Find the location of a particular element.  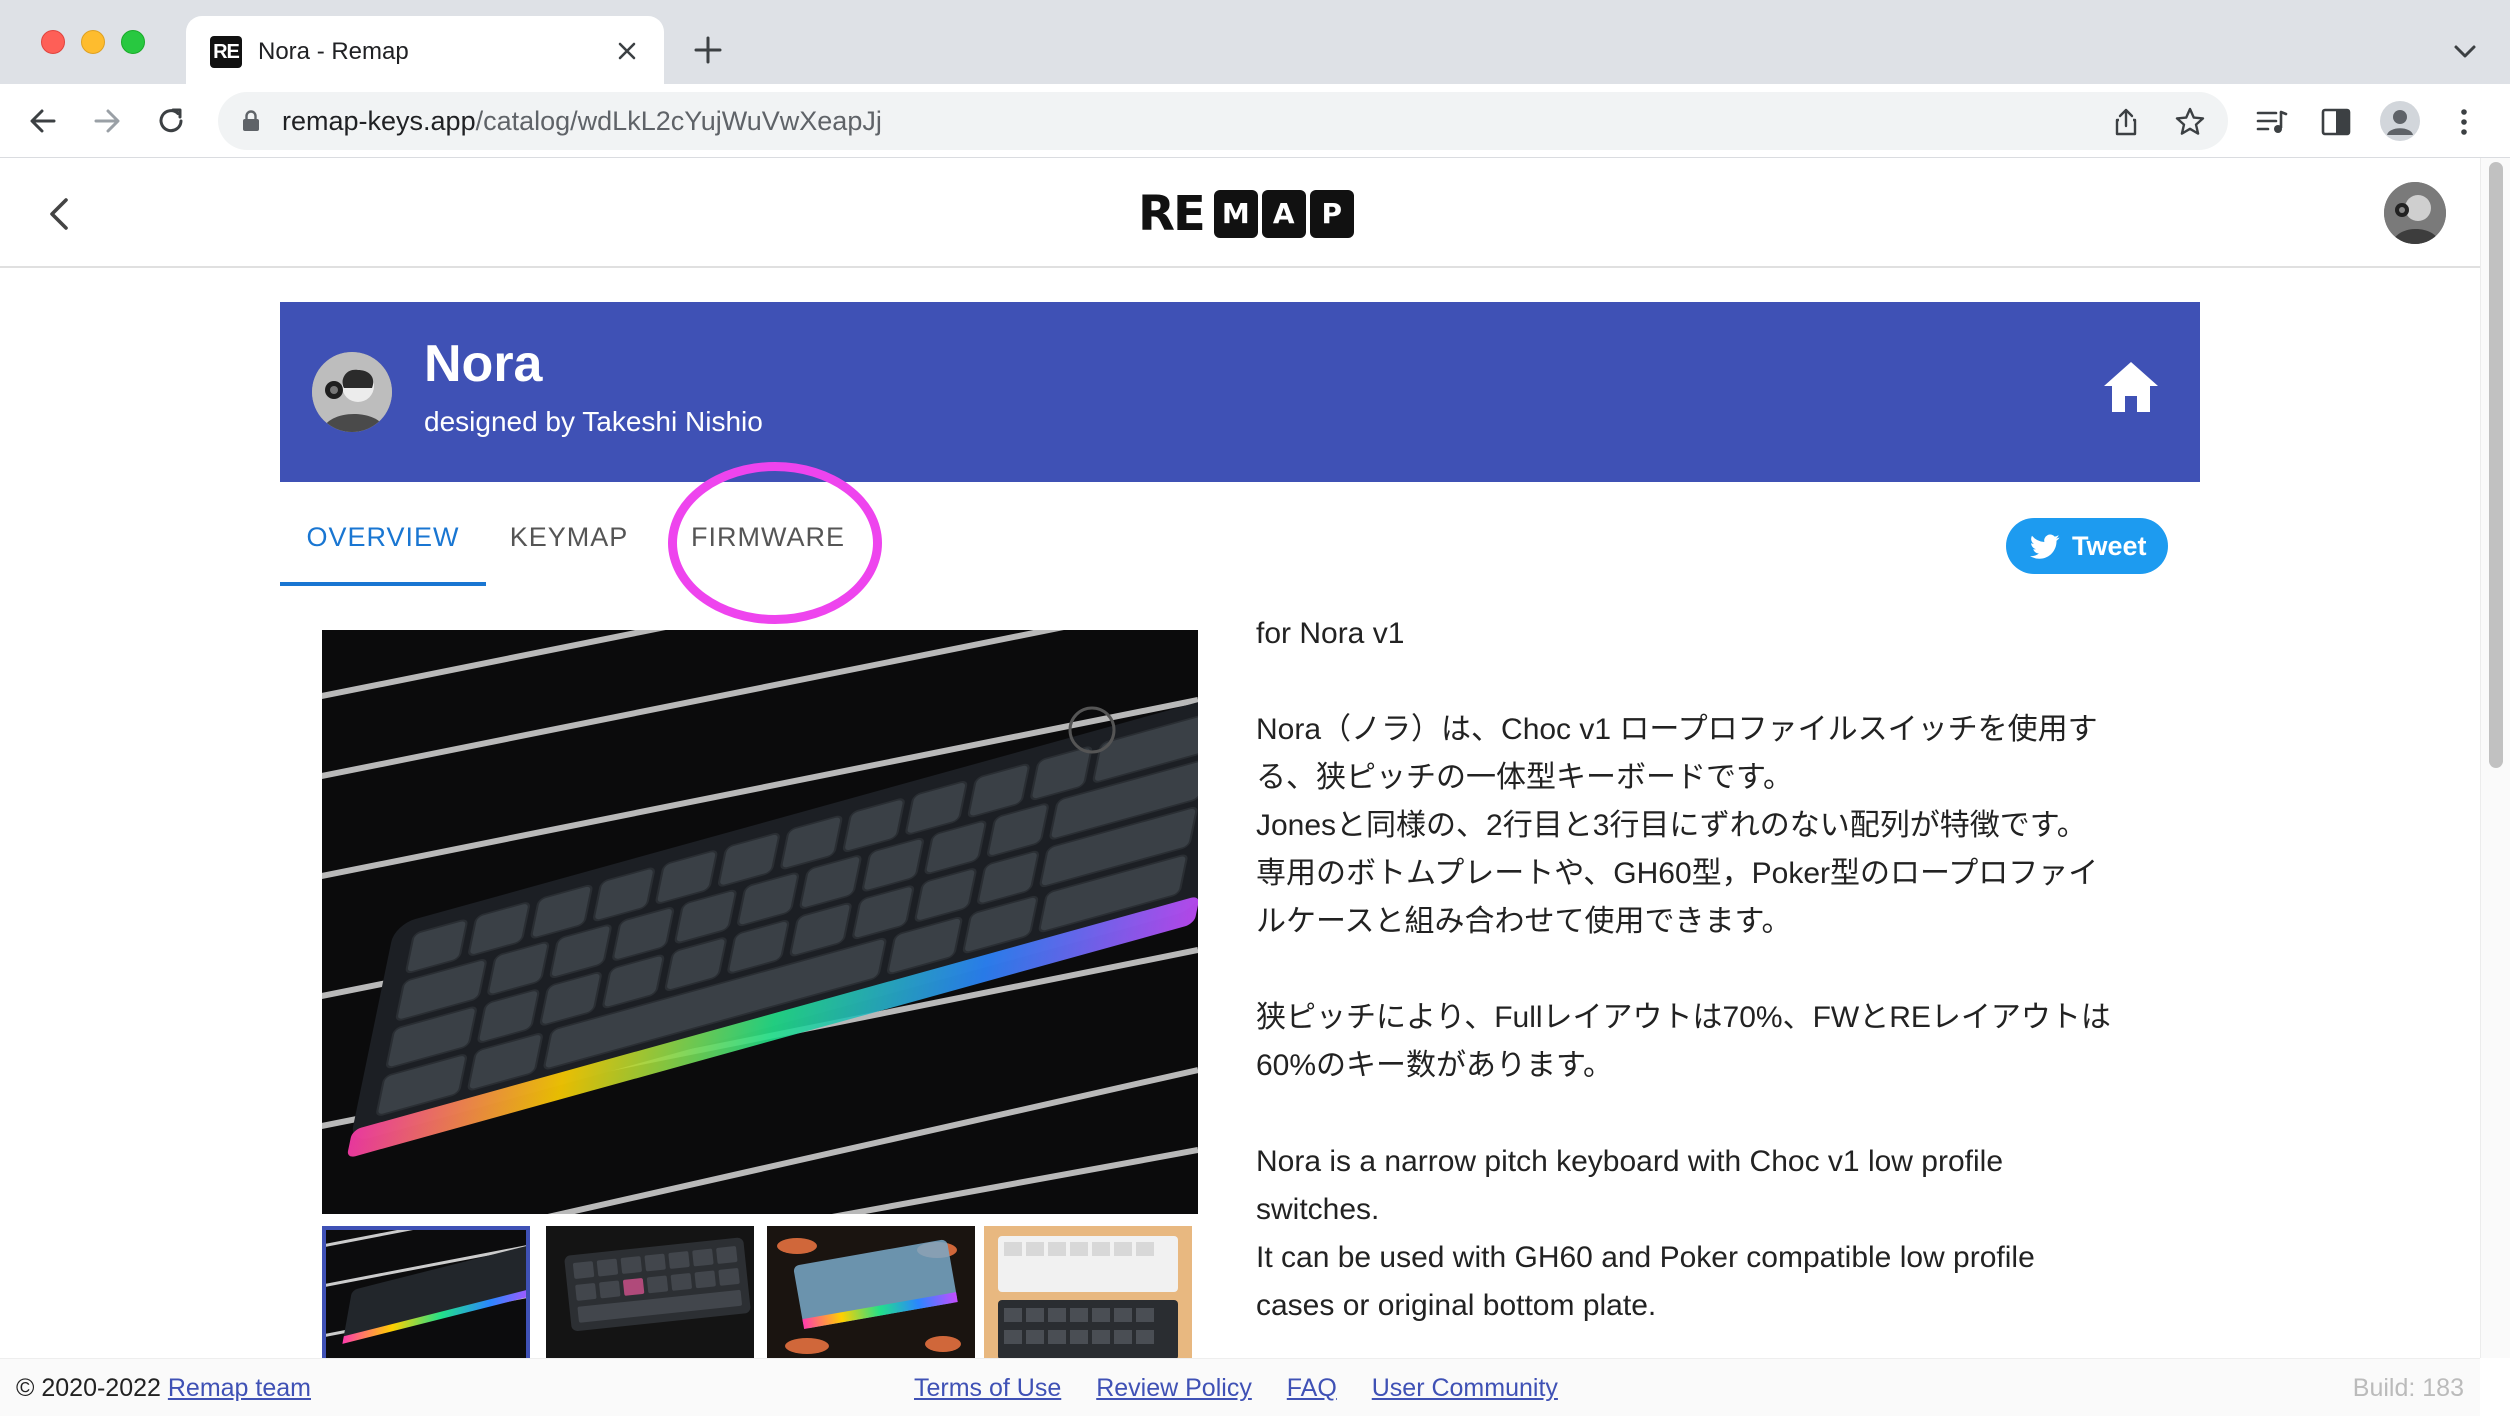

logo-letter-box: M is located at coordinates (1235, 214).